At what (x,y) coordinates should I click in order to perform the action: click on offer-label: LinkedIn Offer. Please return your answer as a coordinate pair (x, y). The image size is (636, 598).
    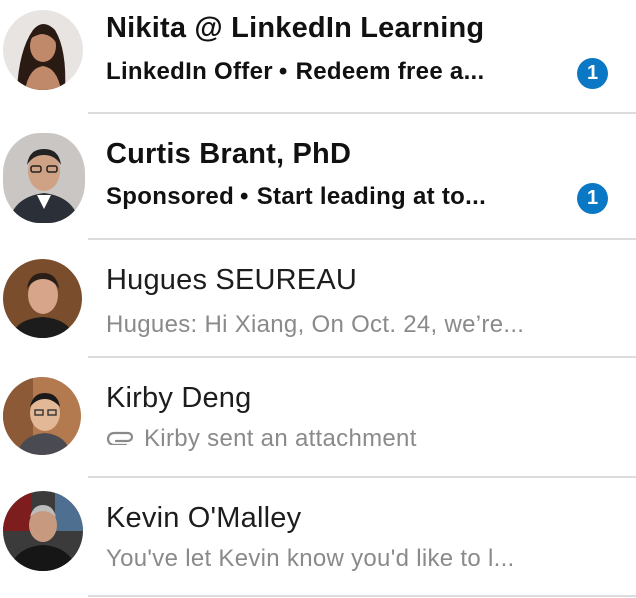
    Looking at the image, I should click on (189, 71).